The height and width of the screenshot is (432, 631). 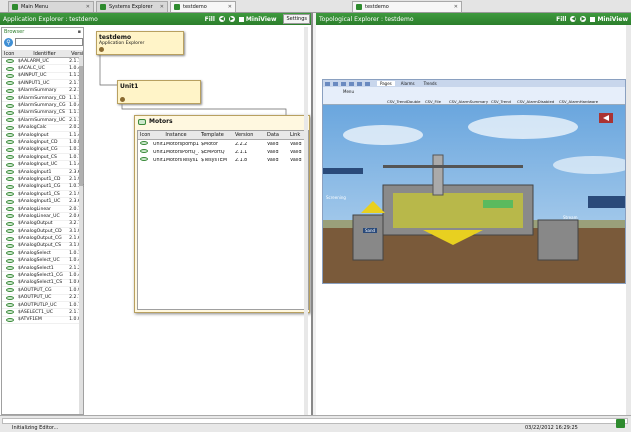 I want to click on browser-row: $AnalogInput 1.1.4, so click(x=42, y=136).